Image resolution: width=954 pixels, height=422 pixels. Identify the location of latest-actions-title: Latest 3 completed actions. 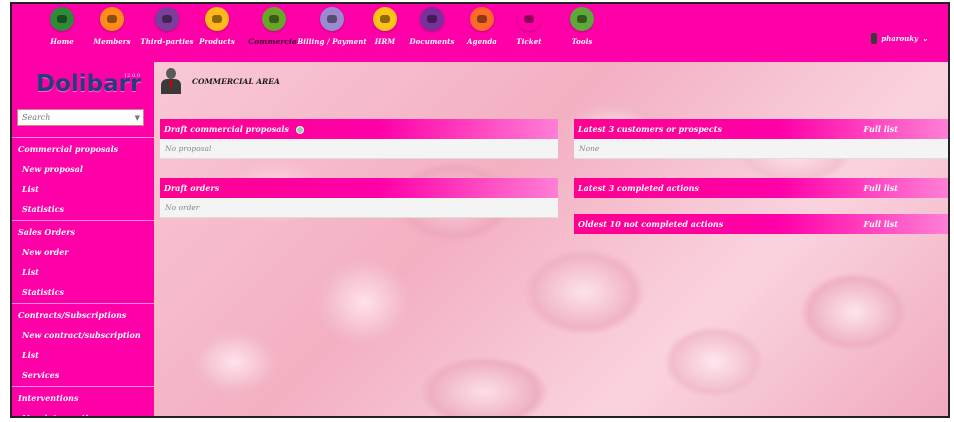
(638, 188).